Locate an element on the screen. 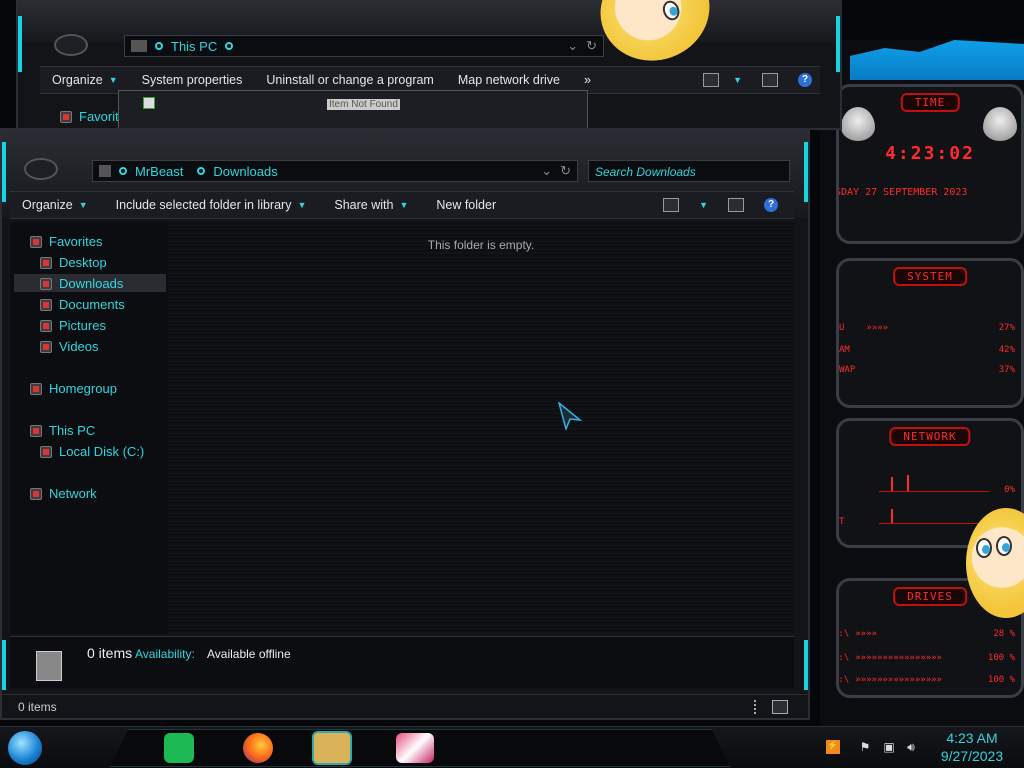  alien-logo-icon is located at coordinates (858, 124).